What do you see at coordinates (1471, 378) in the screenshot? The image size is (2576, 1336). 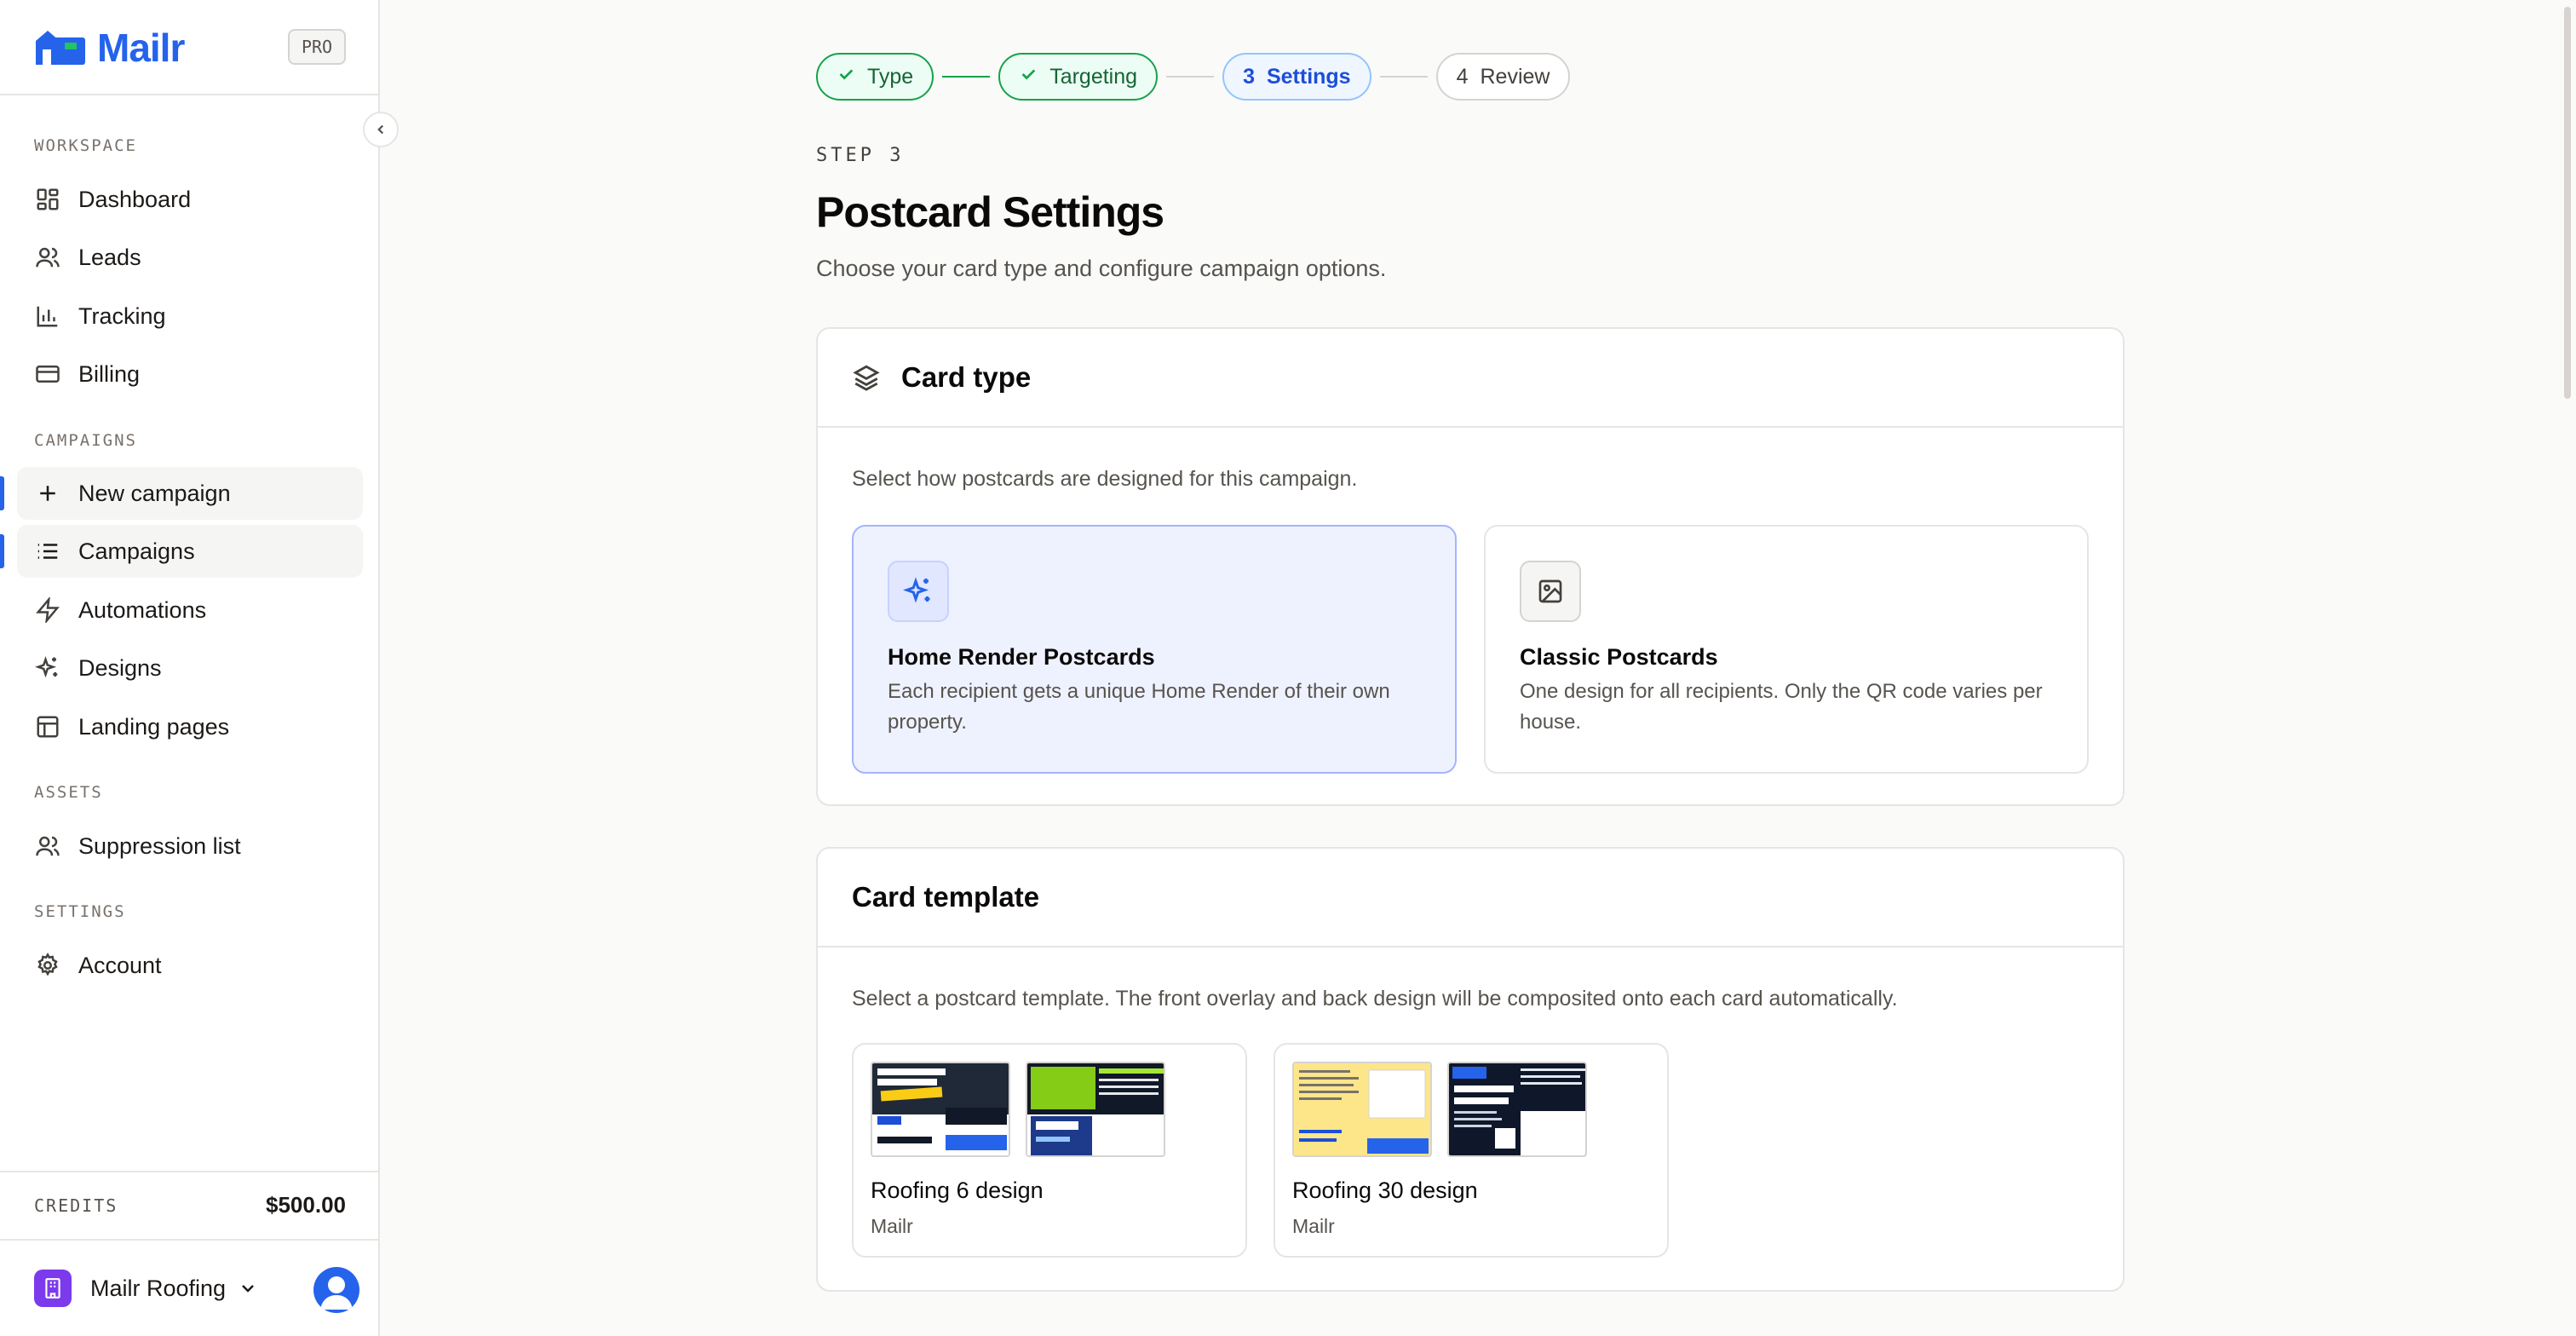 I see `card-type-header: Card type` at bounding box center [1471, 378].